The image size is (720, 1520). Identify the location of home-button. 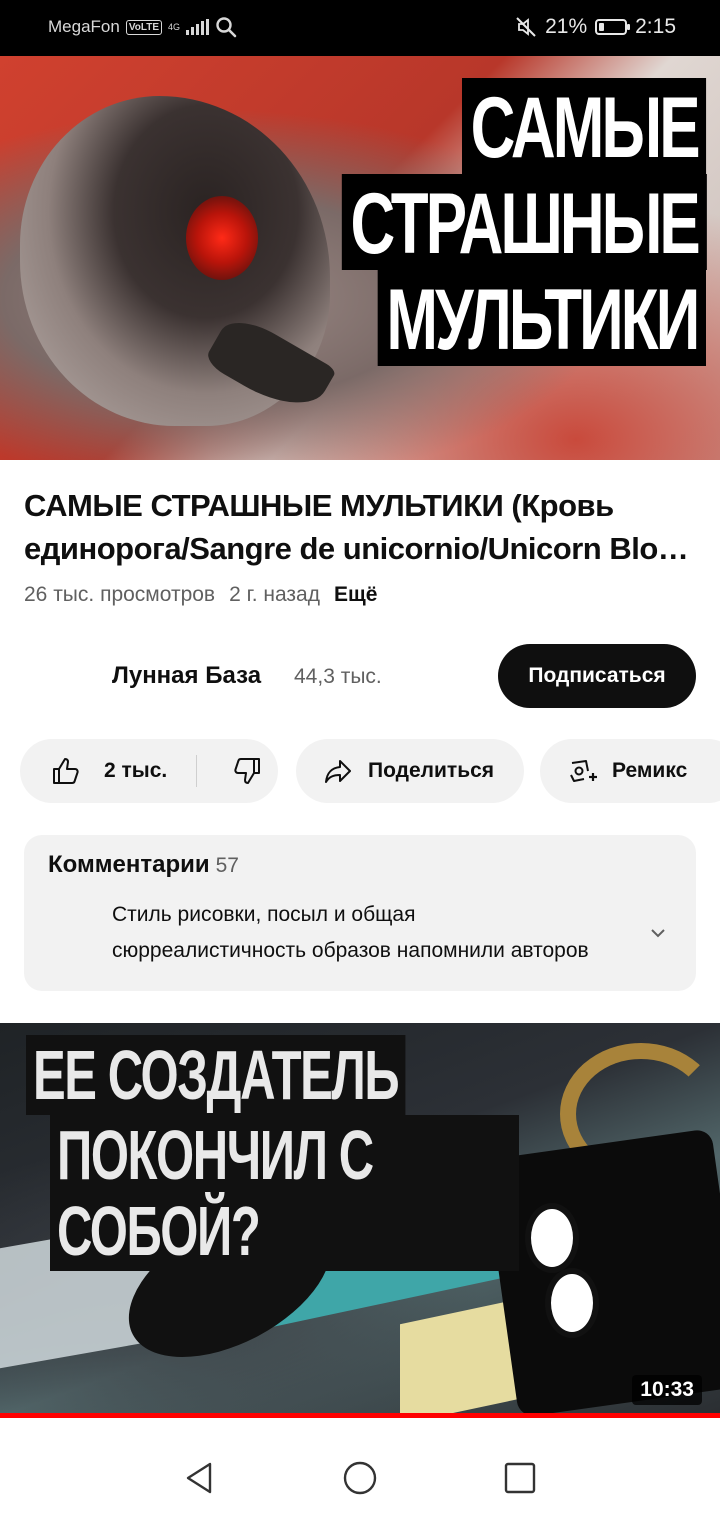
(360, 1478).